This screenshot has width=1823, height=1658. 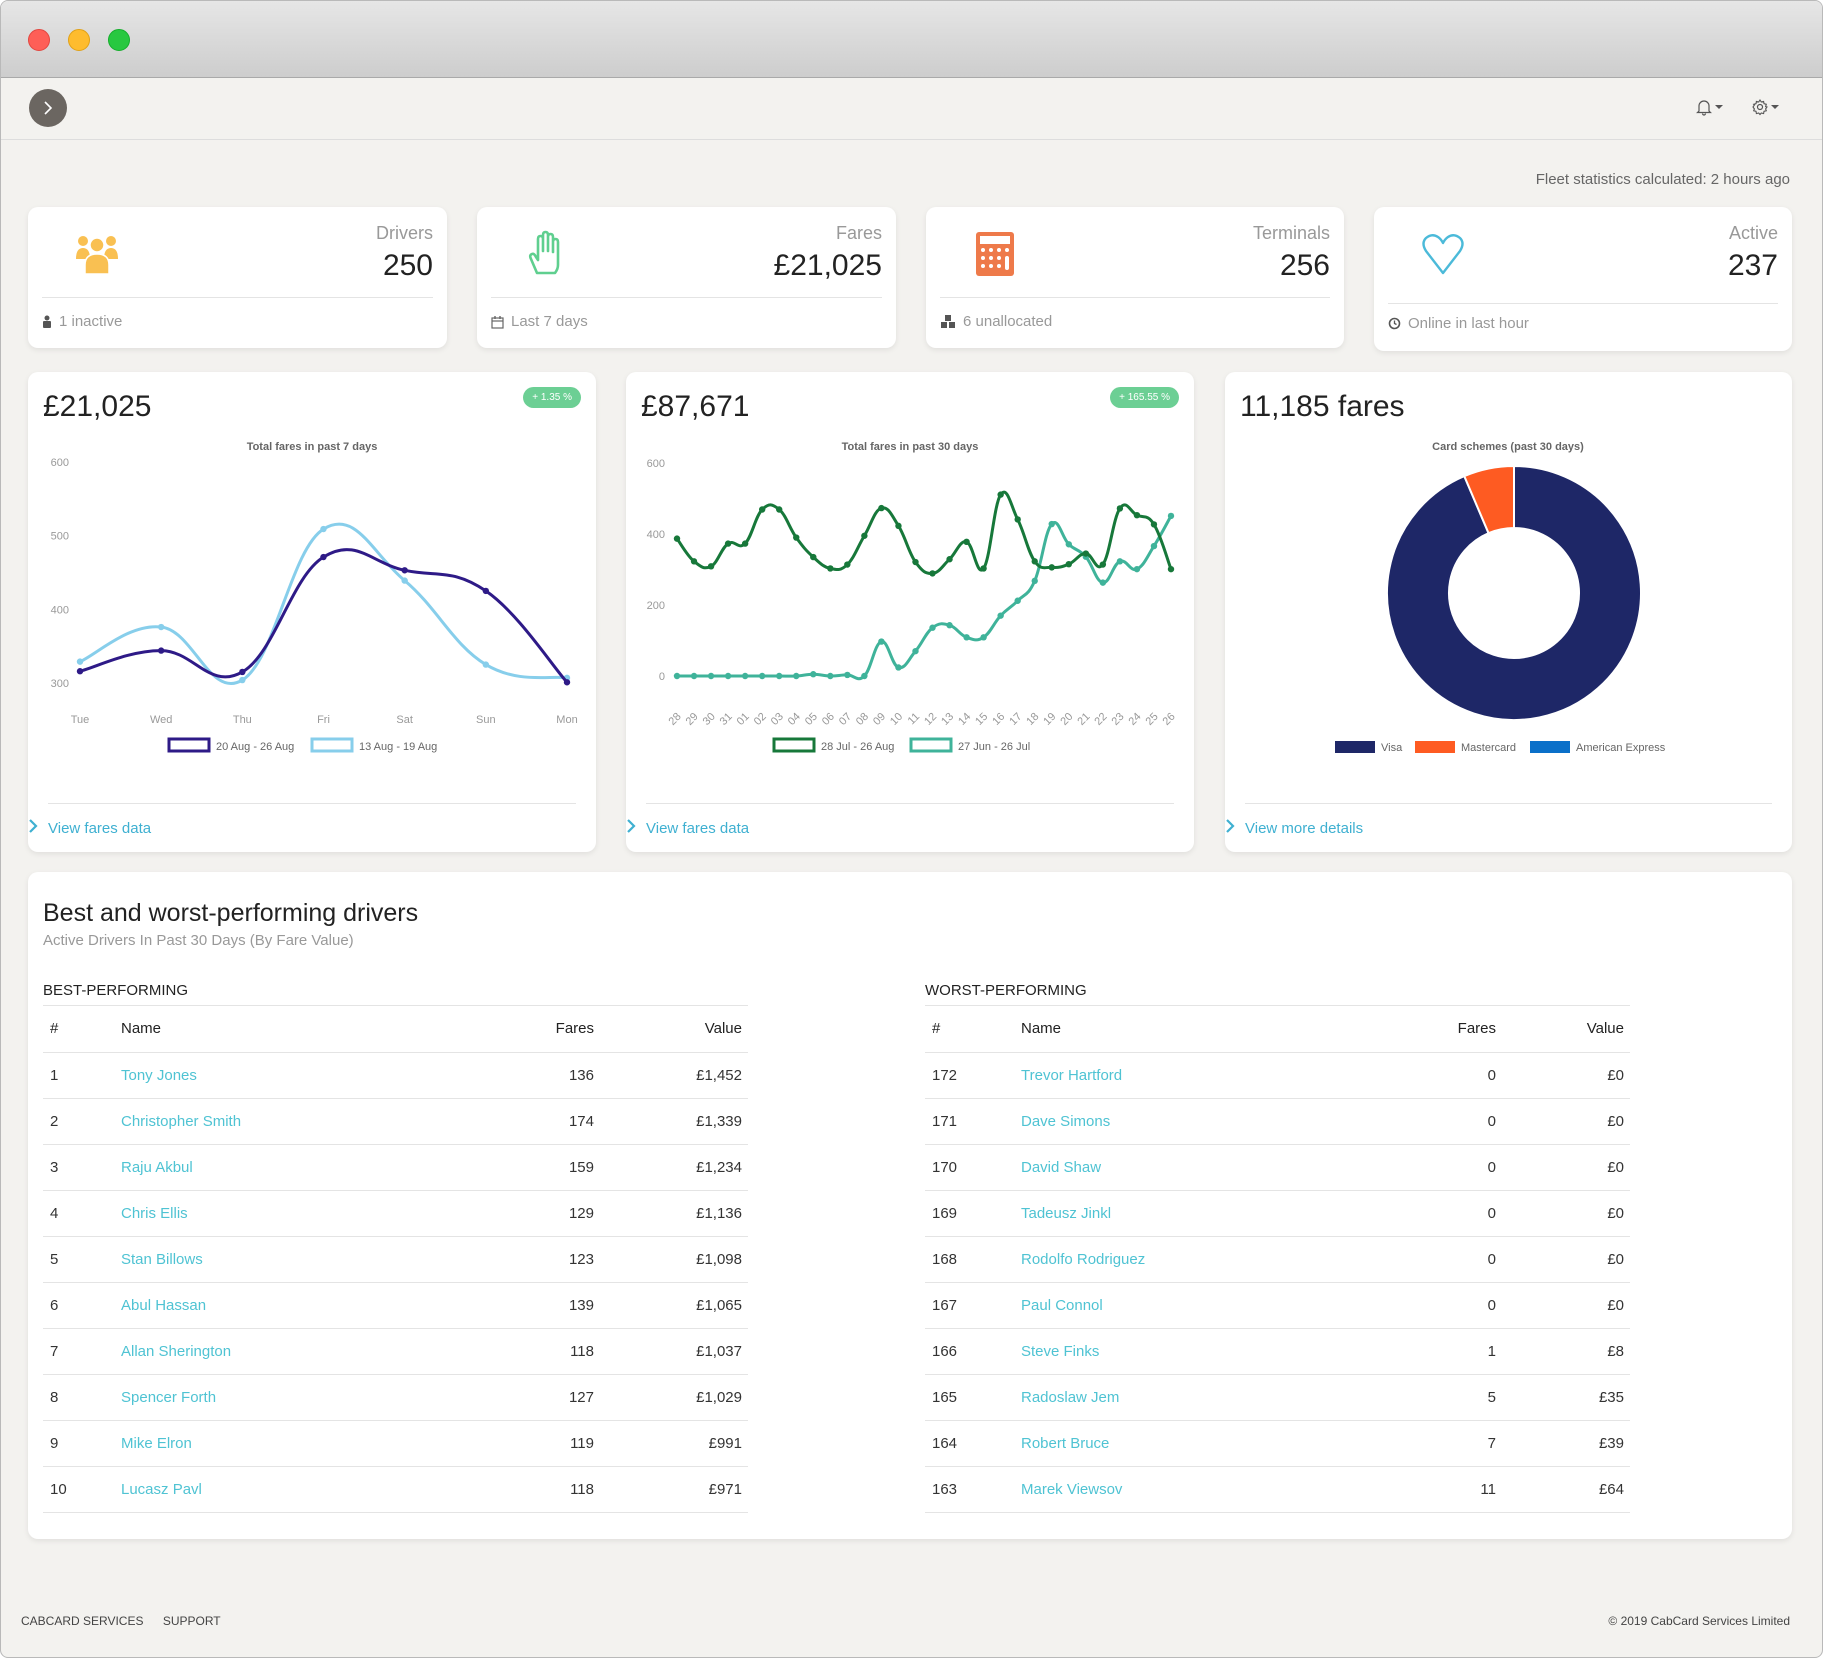 I want to click on driver-name-link: Allan Sherington, so click(x=300, y=1351).